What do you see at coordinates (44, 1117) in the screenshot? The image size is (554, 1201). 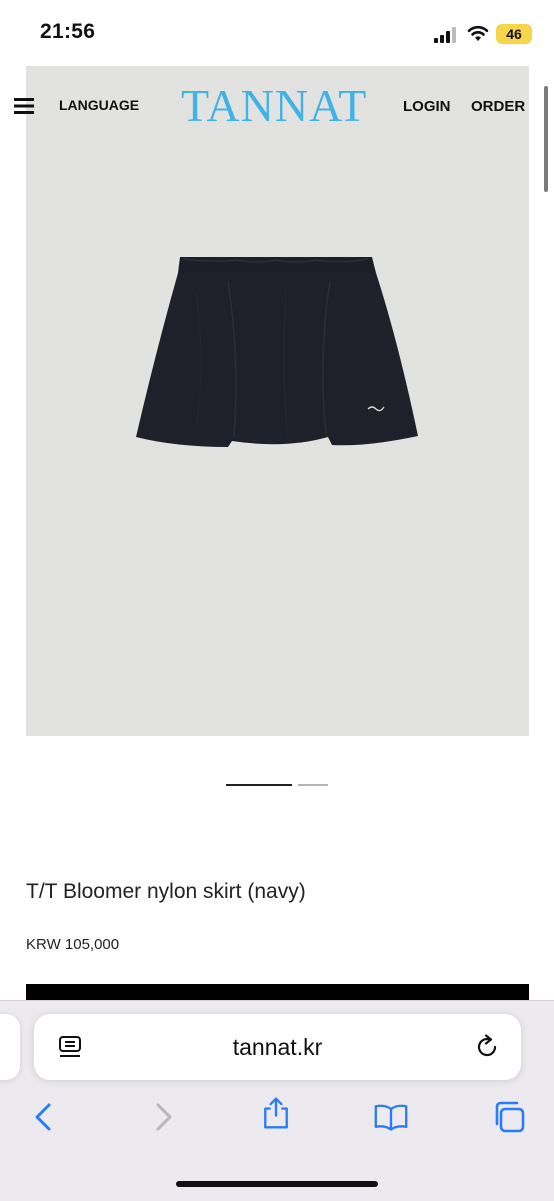 I see `back-icon` at bounding box center [44, 1117].